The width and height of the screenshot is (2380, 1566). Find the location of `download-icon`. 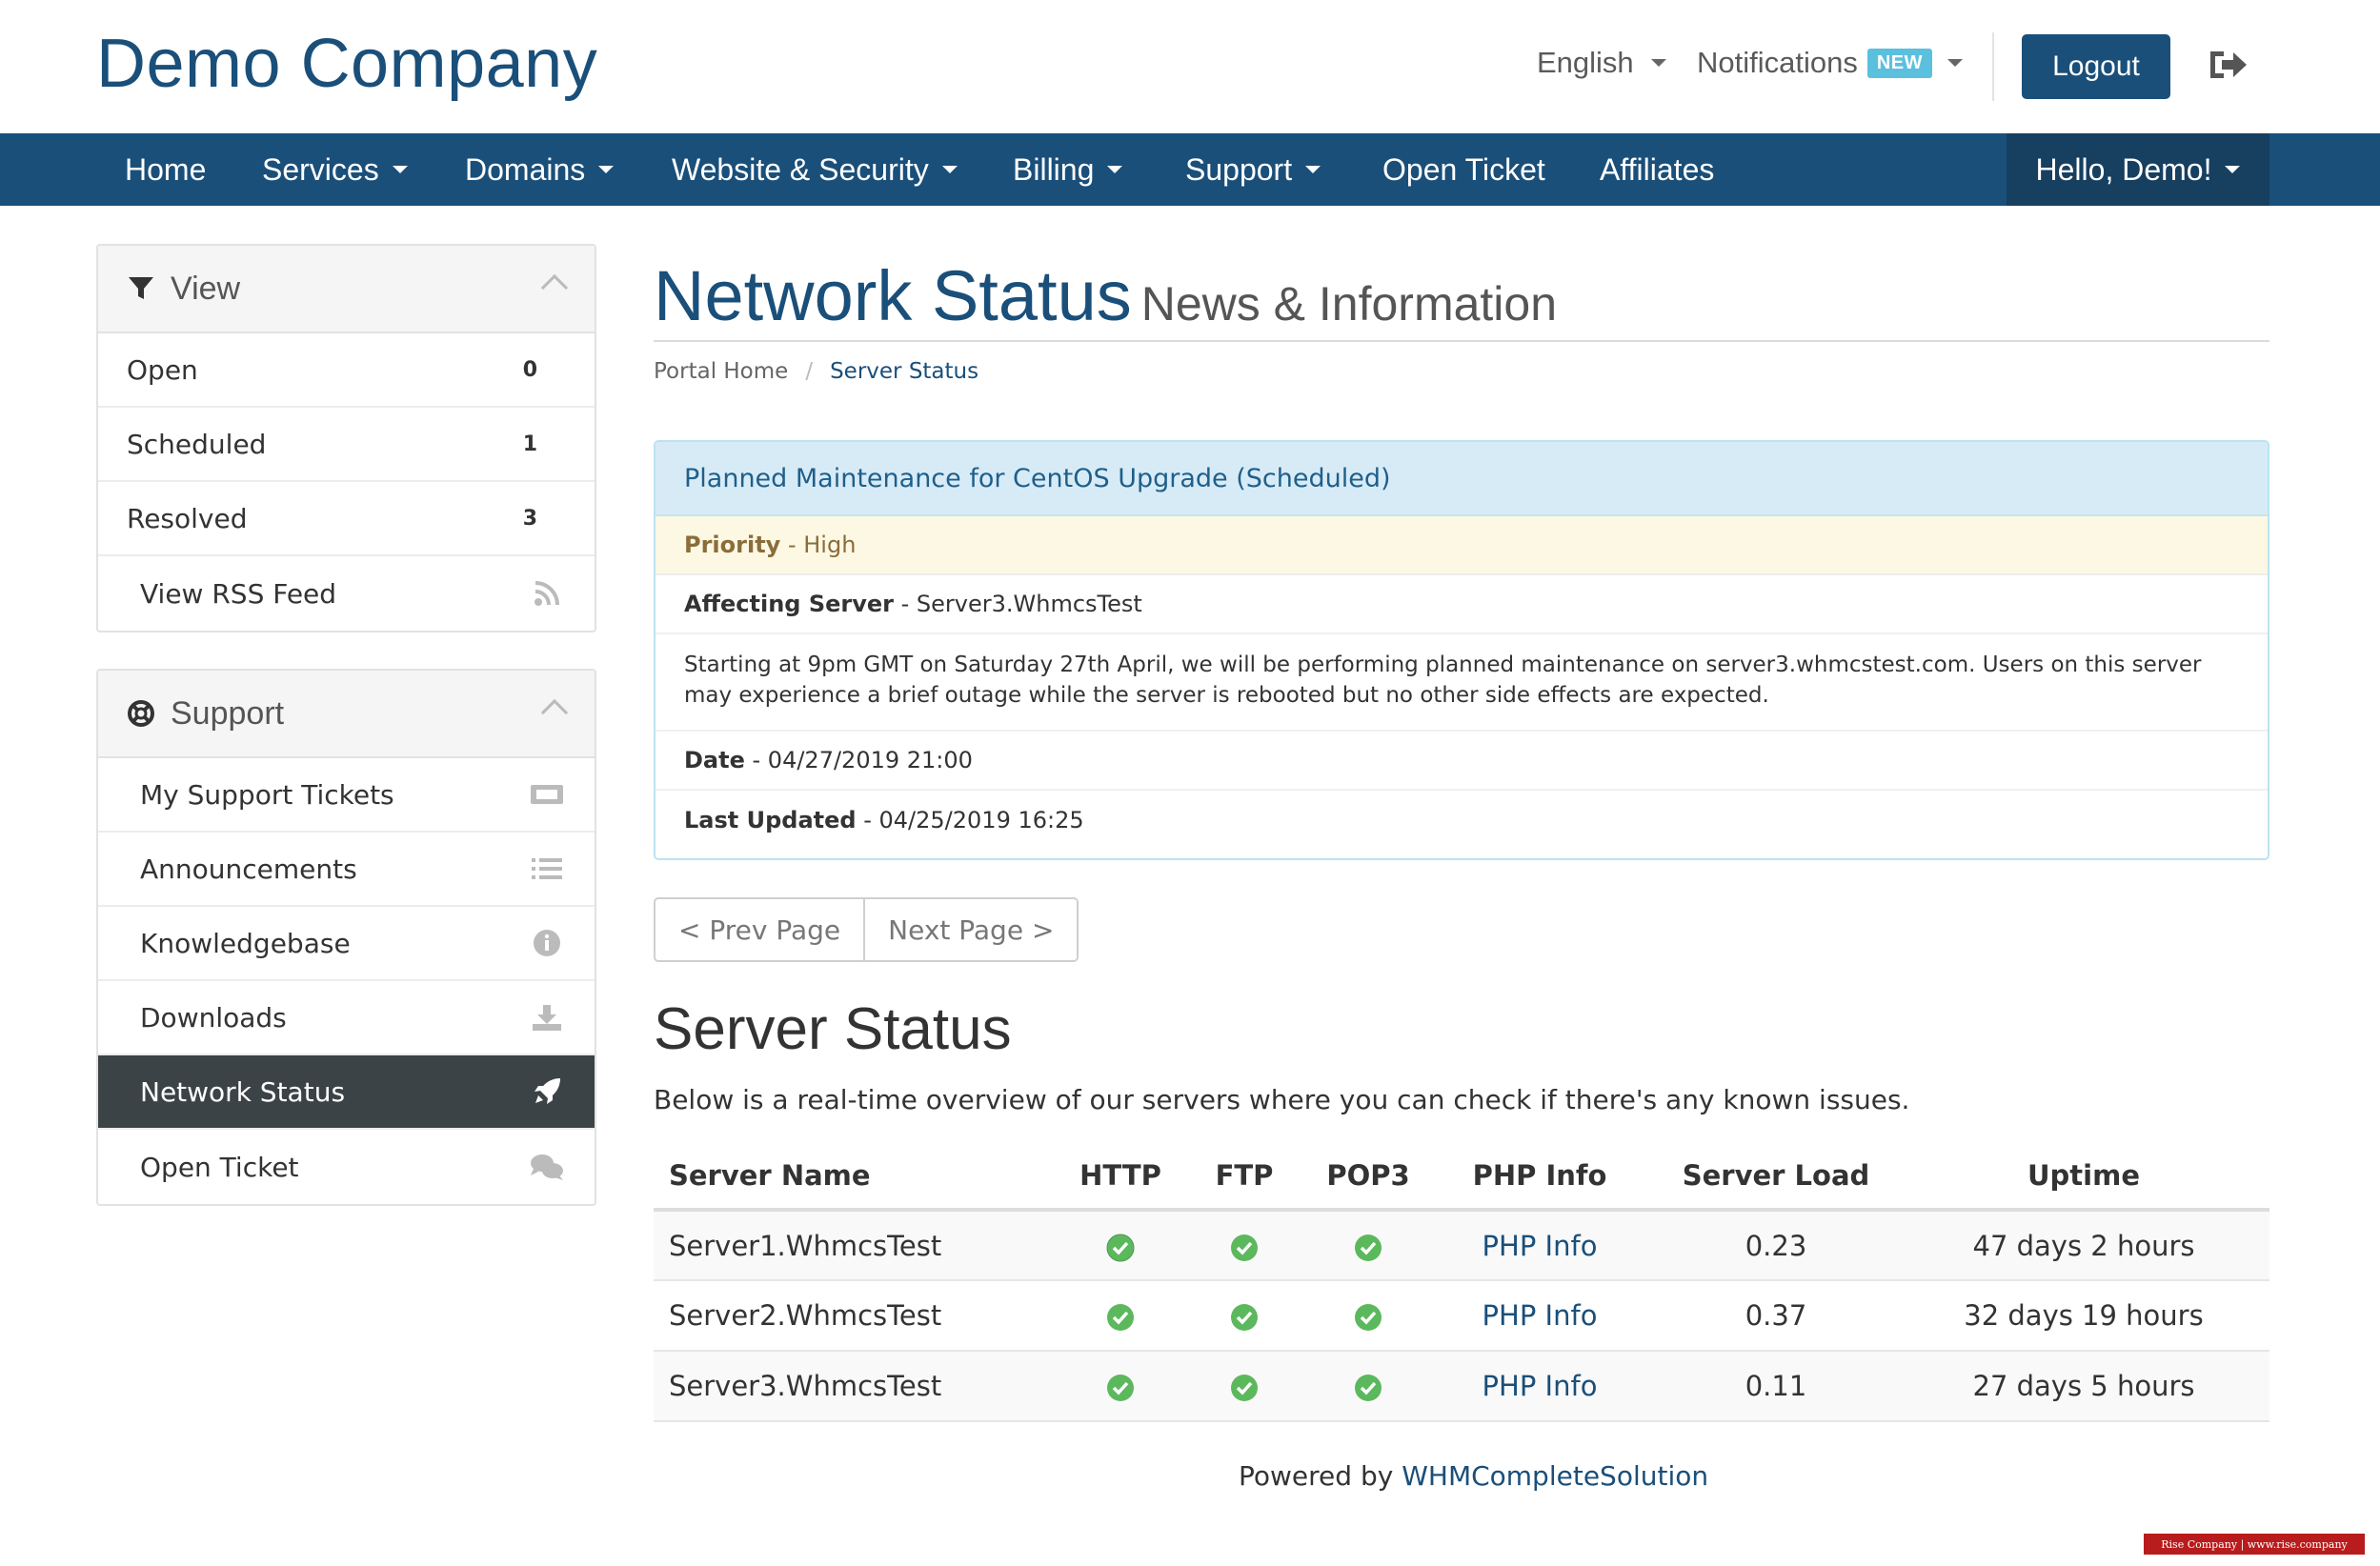

download-icon is located at coordinates (547, 1017).